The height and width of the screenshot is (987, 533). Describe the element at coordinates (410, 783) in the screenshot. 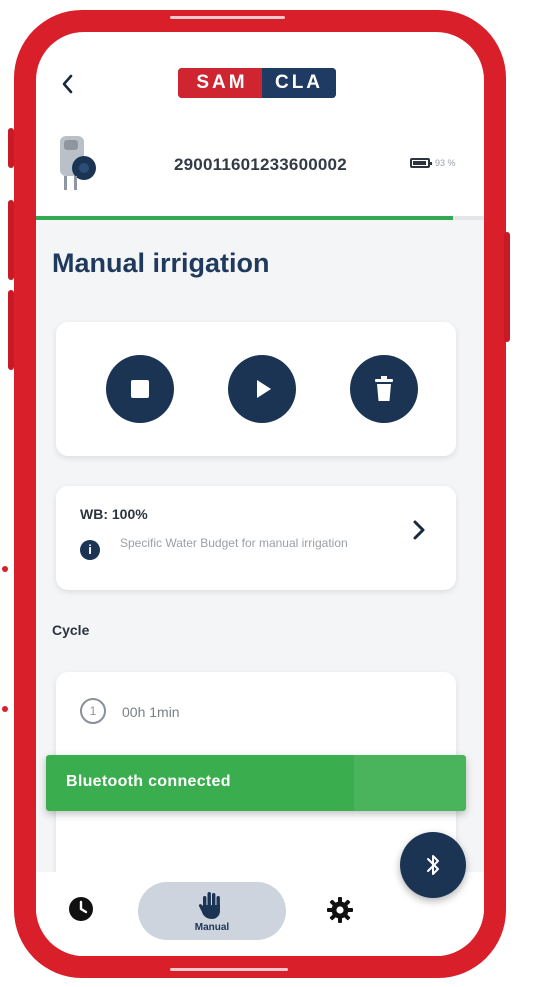

I see `snackbar-shade` at that location.